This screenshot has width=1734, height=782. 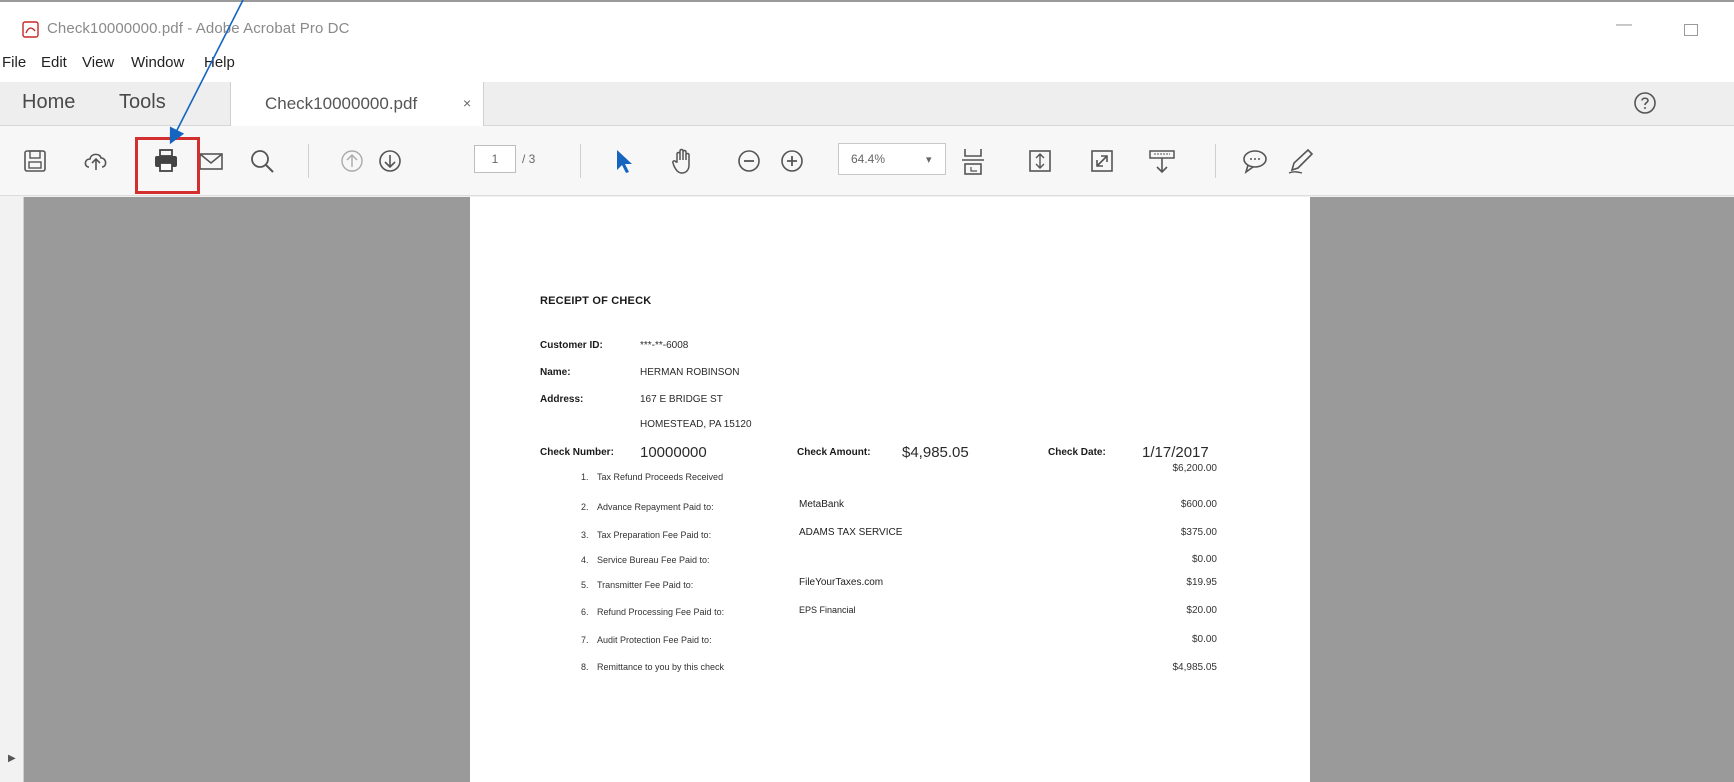 What do you see at coordinates (1255, 161) in the screenshot?
I see `comment-icon` at bounding box center [1255, 161].